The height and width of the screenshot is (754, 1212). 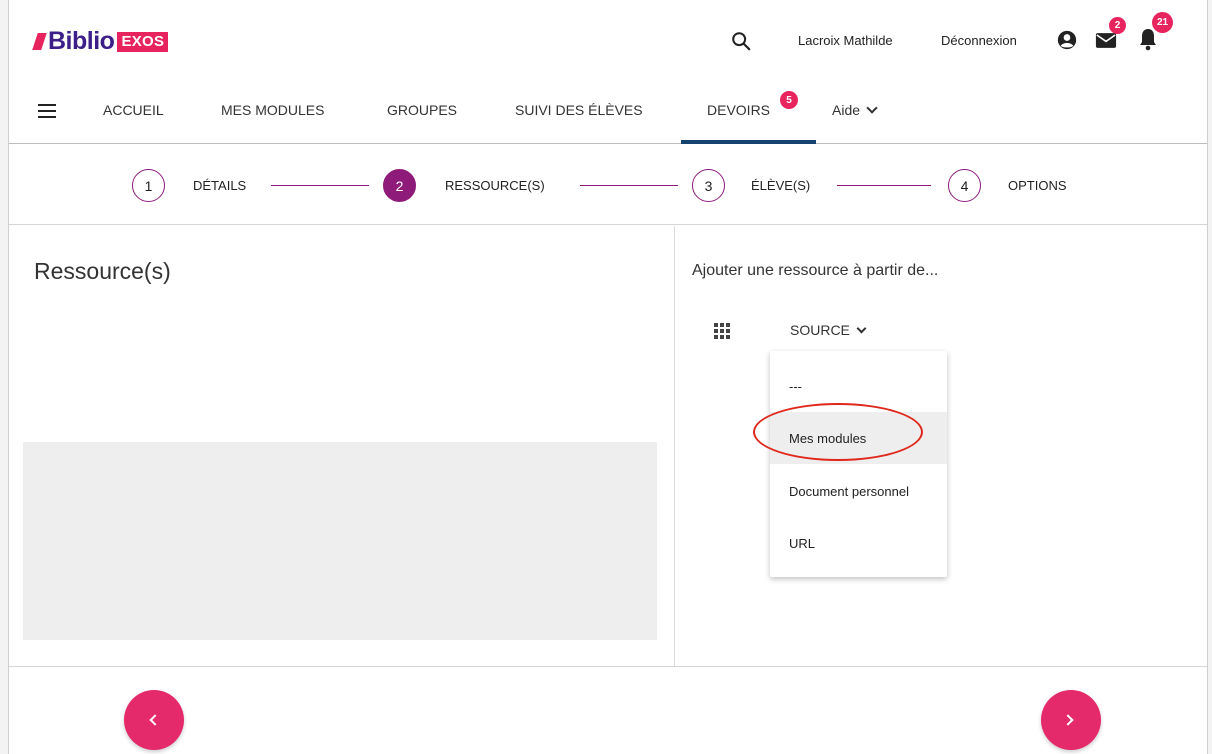 I want to click on logo: Biblio EXOS, so click(x=100, y=41).